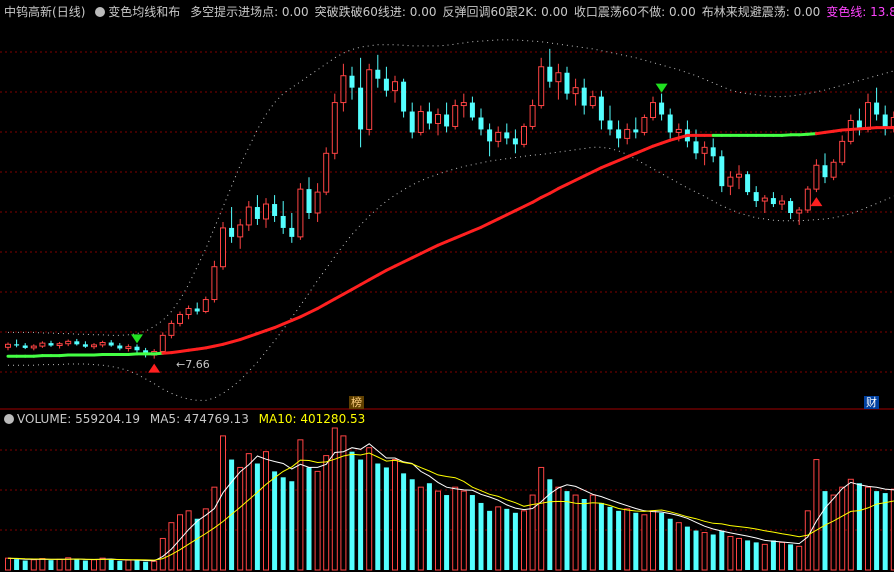  I want to click on event-tag-cai: 财, so click(871, 402).